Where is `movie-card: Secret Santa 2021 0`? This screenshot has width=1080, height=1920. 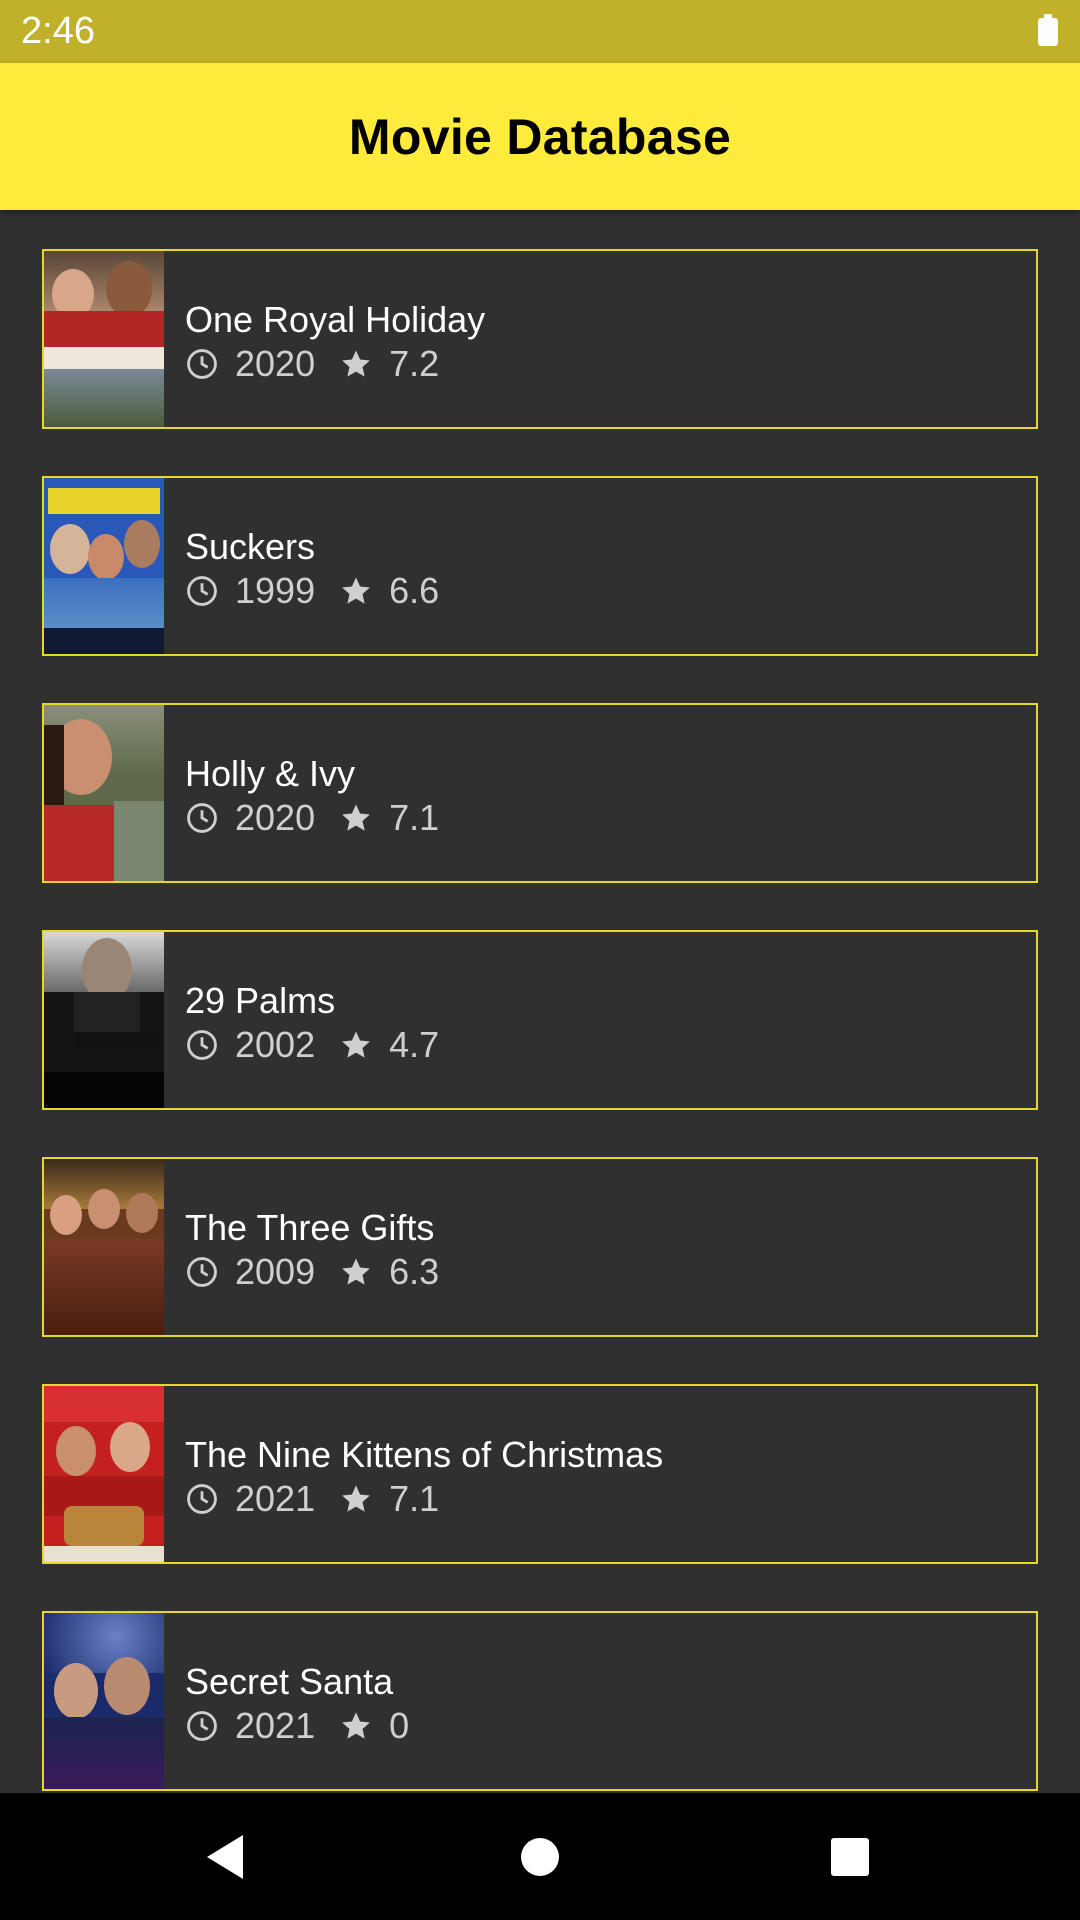
movie-card: Secret Santa 2021 0 is located at coordinates (540, 1701).